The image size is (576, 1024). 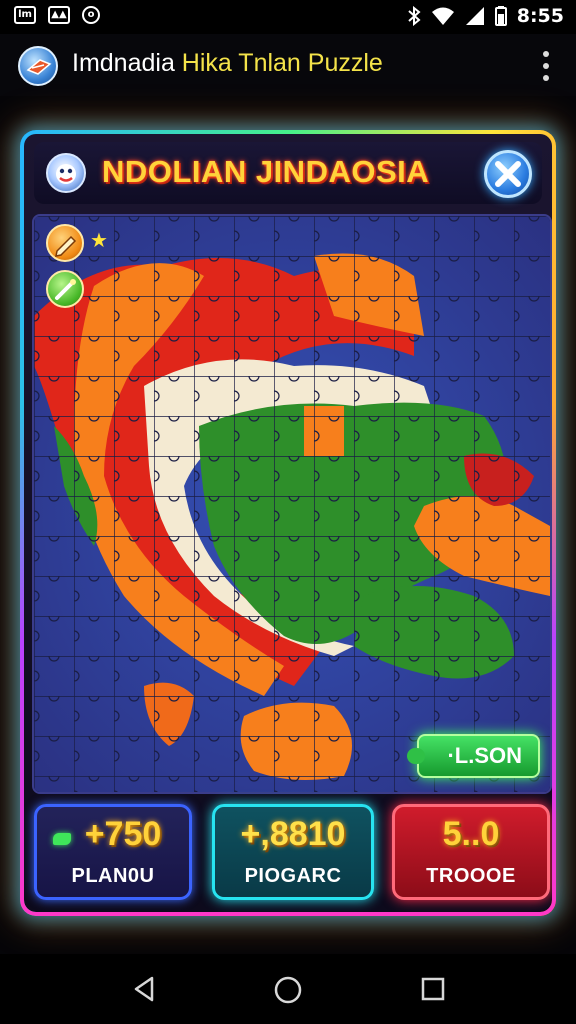 I want to click on app-title-part: Imdnadia, so click(x=127, y=63).